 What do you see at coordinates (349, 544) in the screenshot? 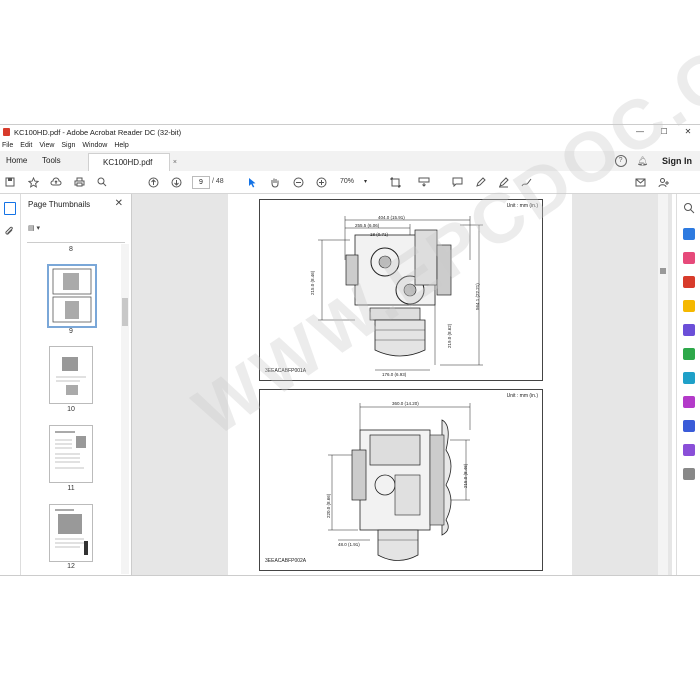
I see `dimension-label: 48.0 (1.91)` at bounding box center [349, 544].